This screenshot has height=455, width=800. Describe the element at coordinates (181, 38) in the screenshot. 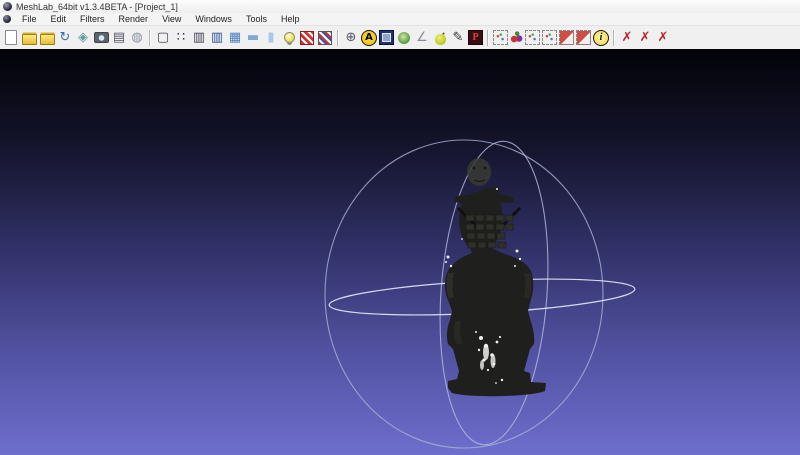

I see `points-render-icon: ∷` at that location.